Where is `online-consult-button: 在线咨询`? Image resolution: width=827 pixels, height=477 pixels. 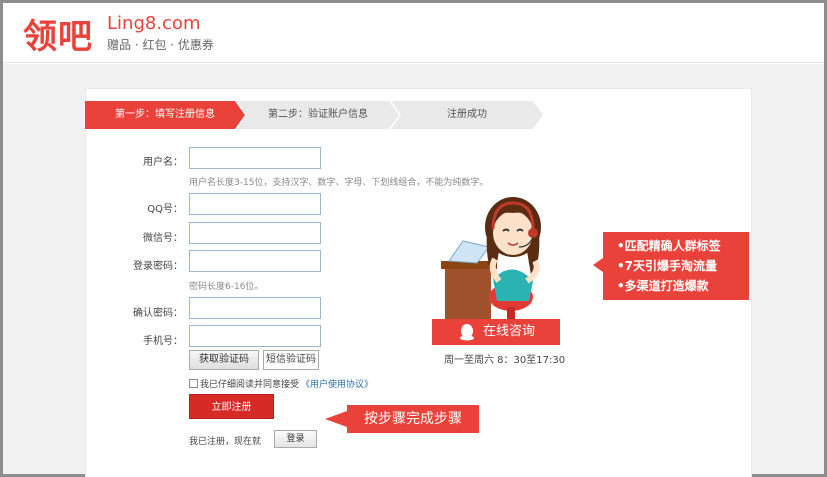 online-consult-button: 在线咨询 is located at coordinates (496, 332).